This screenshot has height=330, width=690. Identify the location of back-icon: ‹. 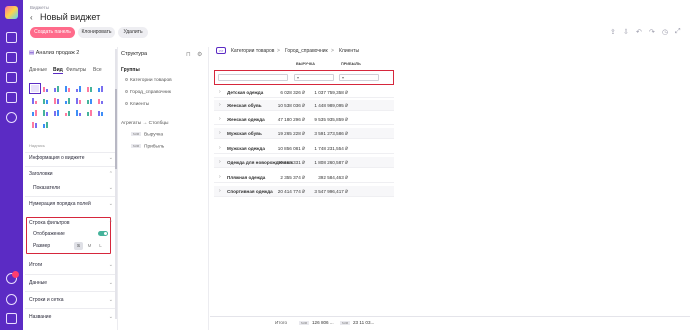
(31, 17).